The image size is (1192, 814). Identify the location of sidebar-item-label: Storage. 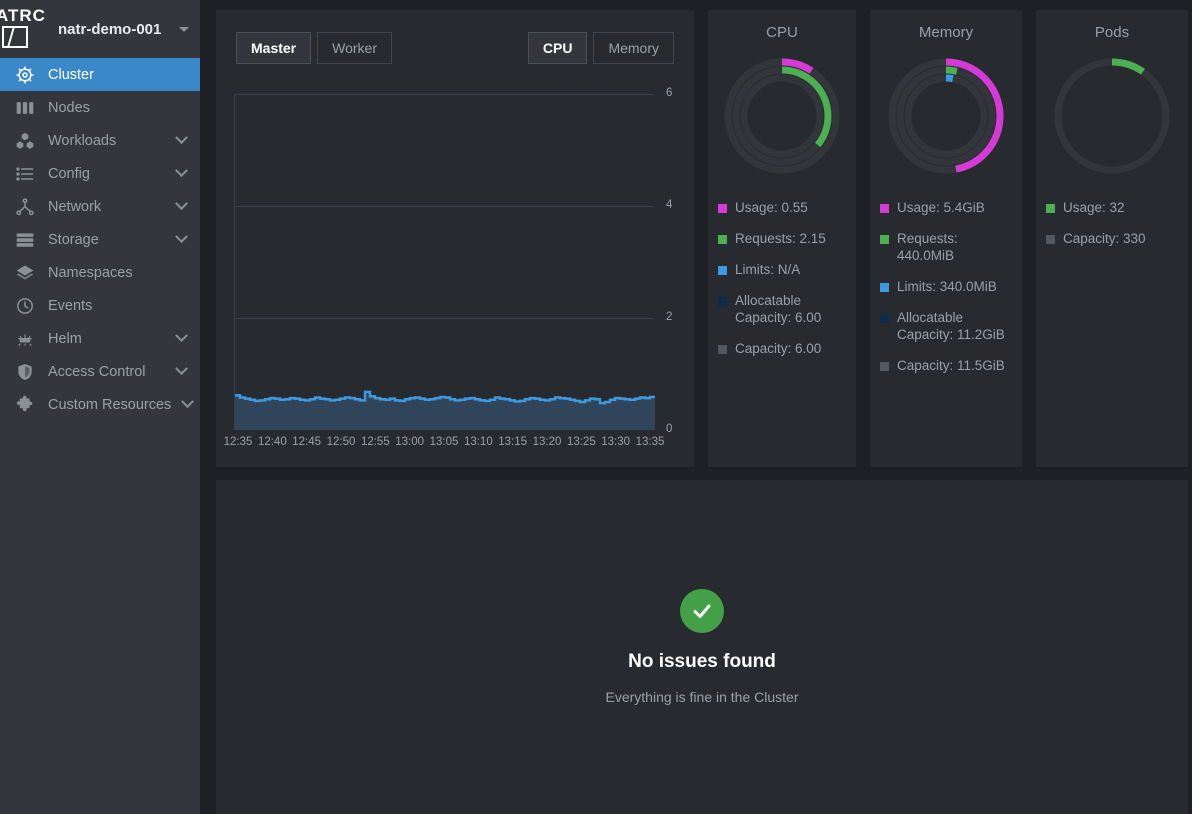
(73, 239).